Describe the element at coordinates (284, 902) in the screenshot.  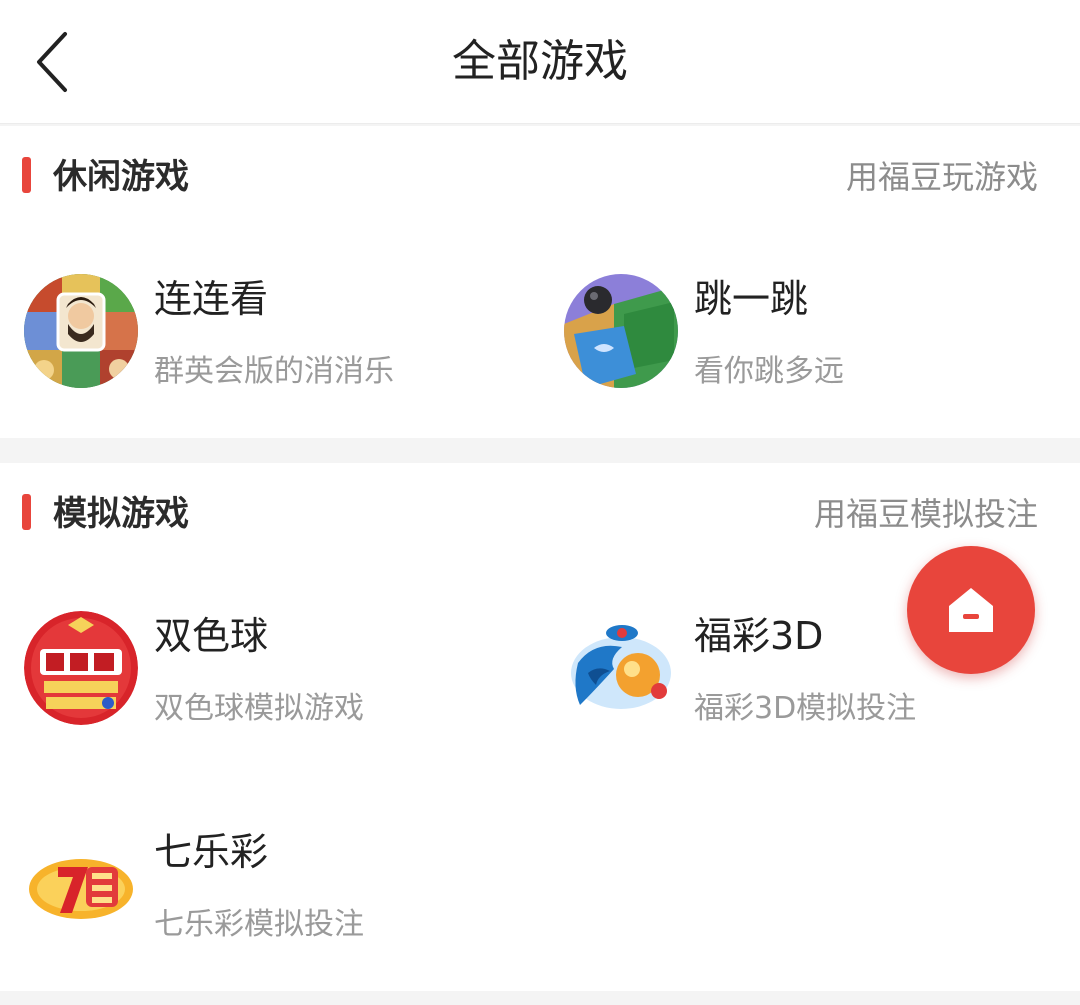
I see `game-item-qilecai: 七乐彩 七乐彩模拟投注` at that location.